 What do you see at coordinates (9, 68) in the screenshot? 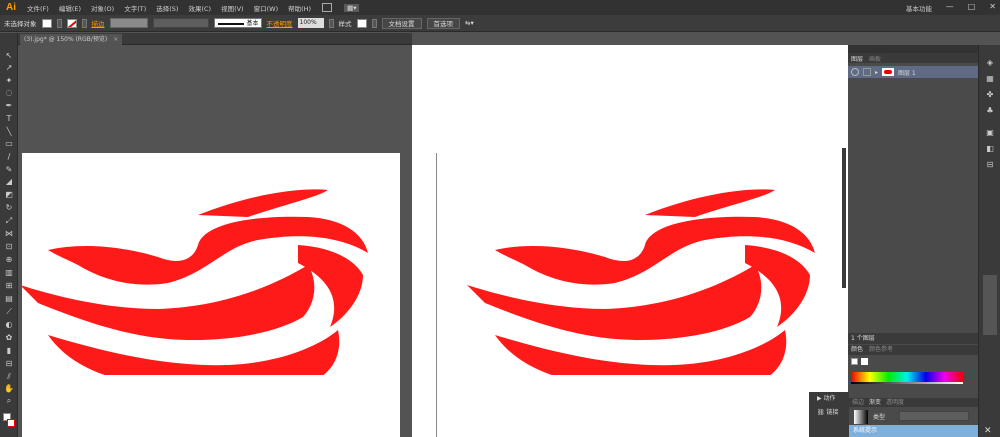
I see `direct-selection-tool-icon: ↗` at bounding box center [9, 68].